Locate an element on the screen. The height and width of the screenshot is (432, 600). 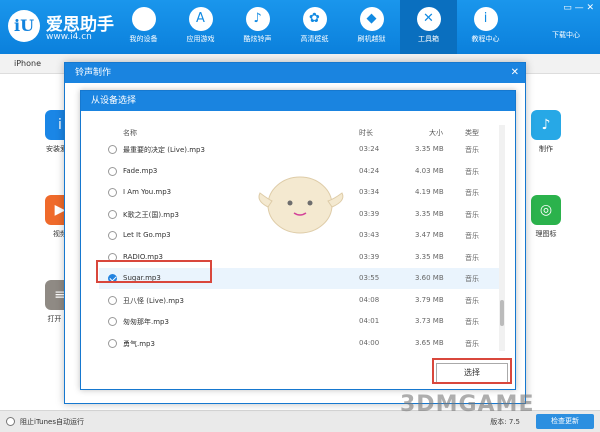
file-duration: 03:24 is located at coordinates (369, 149).